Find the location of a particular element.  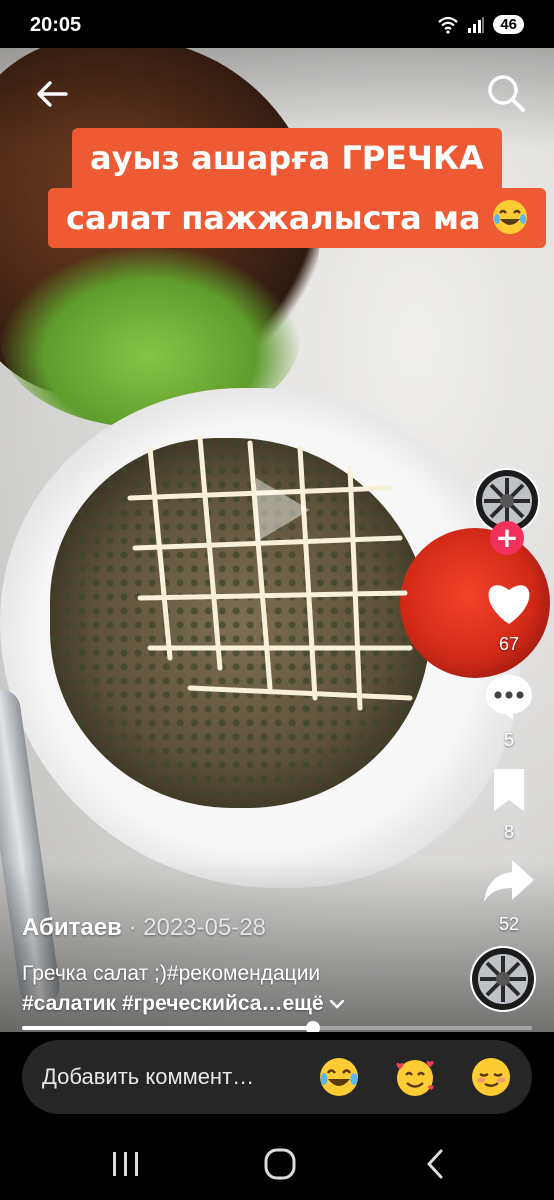

bookmark-button: 8 is located at coordinates (509, 804).